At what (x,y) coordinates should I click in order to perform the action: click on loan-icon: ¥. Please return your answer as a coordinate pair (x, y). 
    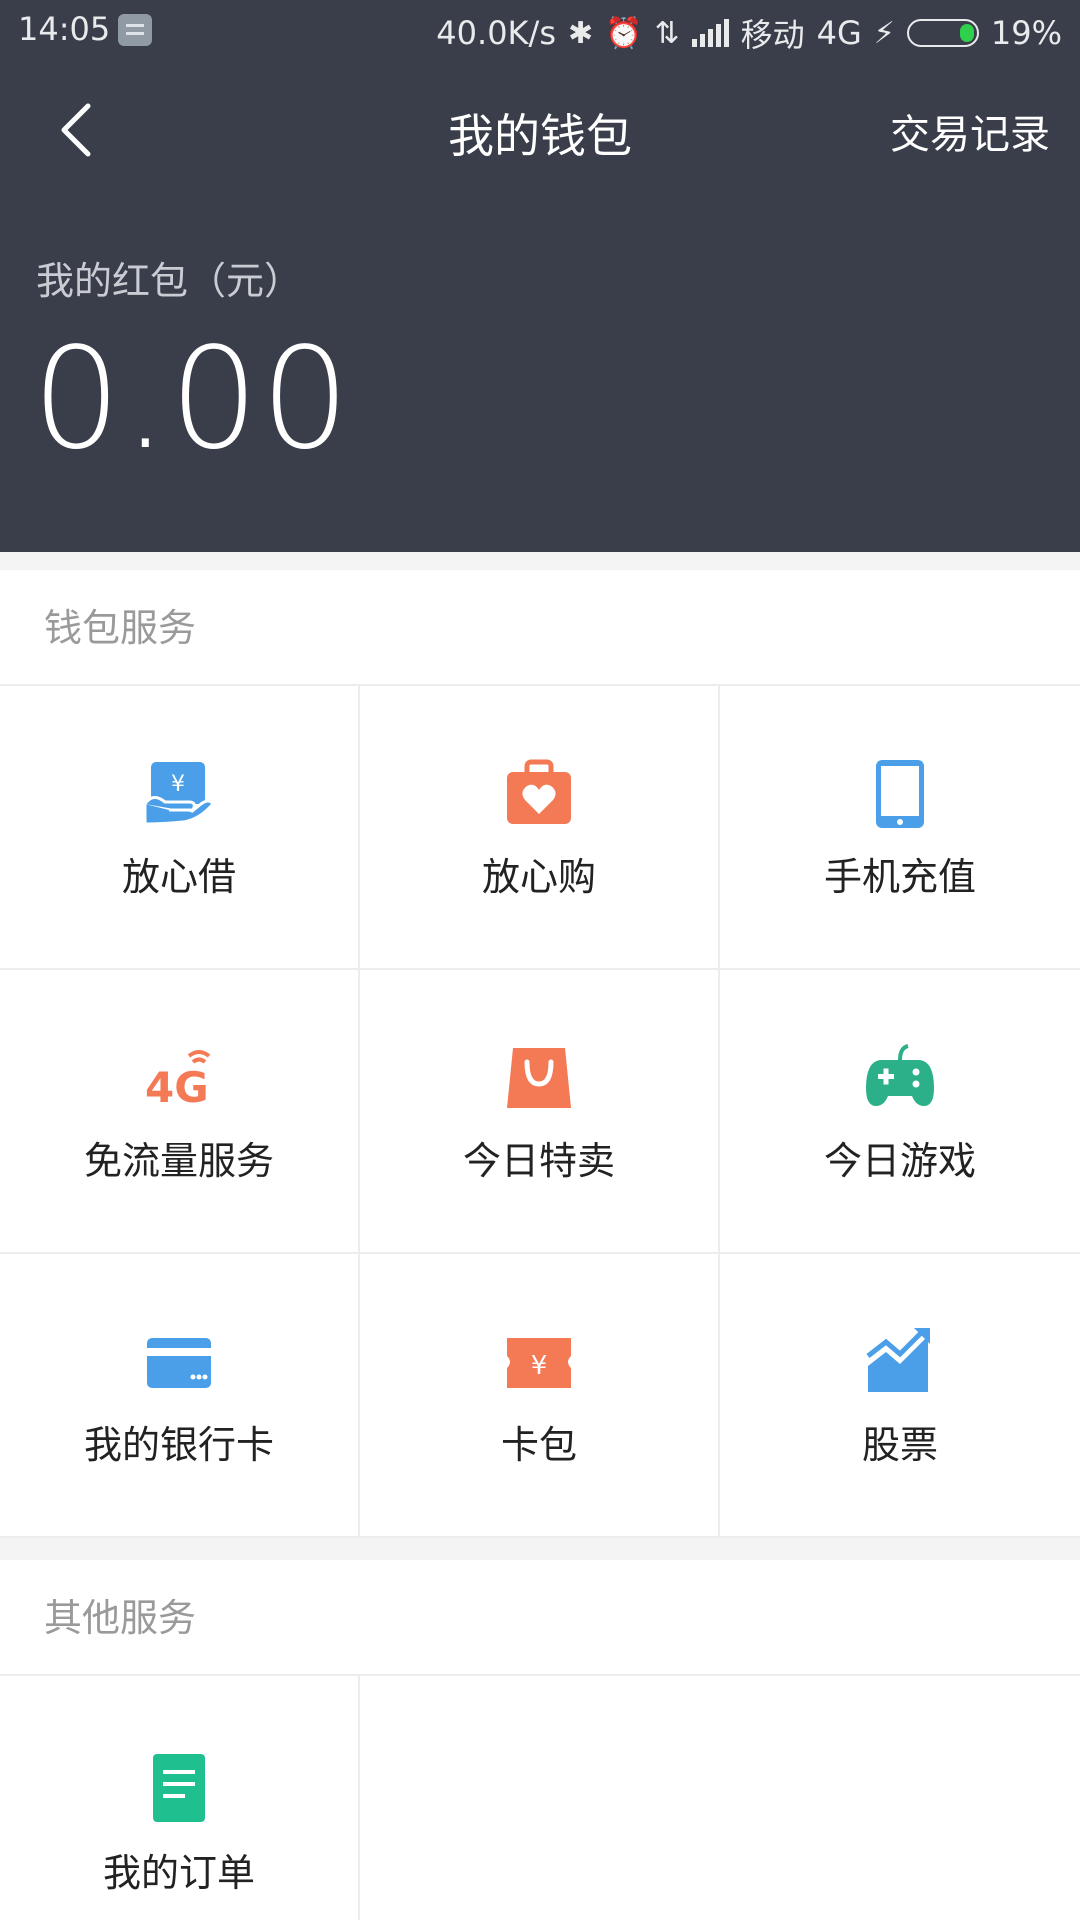
    Looking at the image, I should click on (179, 794).